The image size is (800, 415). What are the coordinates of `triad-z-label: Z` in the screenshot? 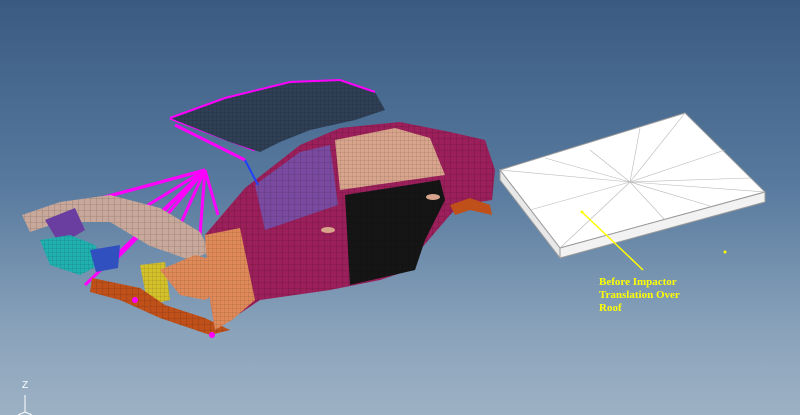 It's located at (25, 385).